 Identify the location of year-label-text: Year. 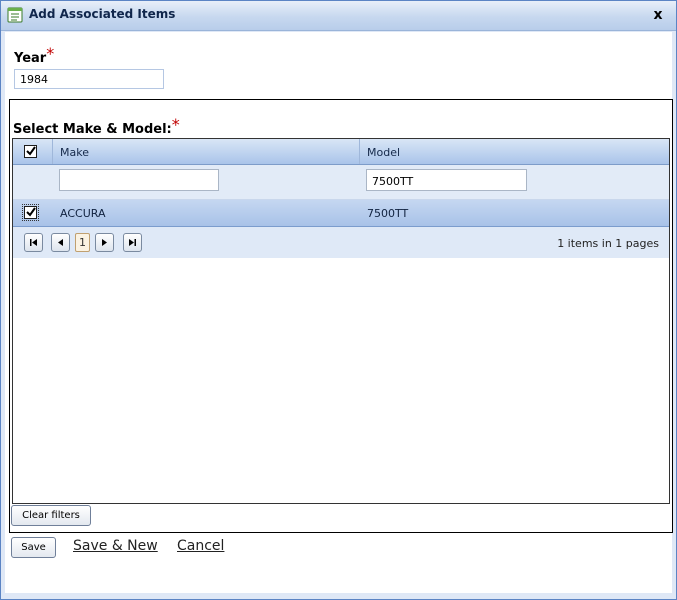
(30, 58).